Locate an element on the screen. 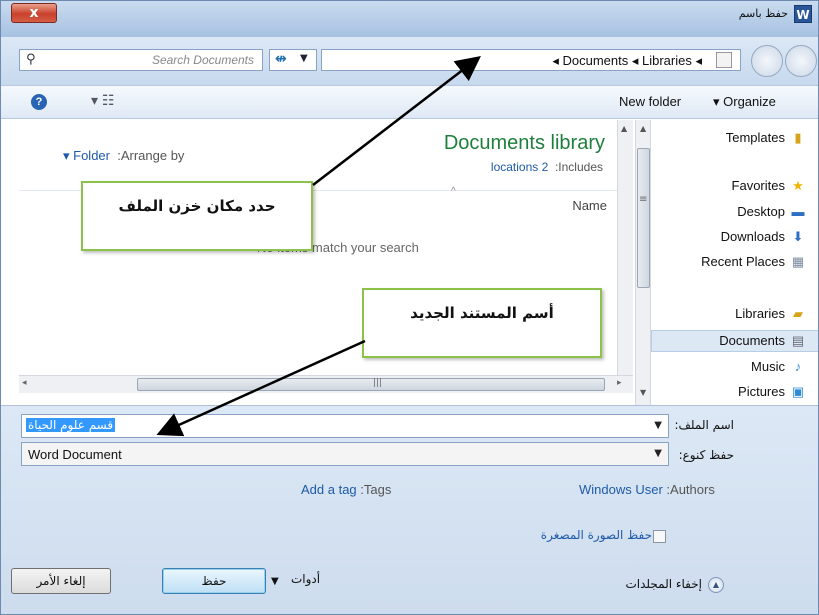 The width and height of the screenshot is (819, 615). arrange-by: ▾ Folder :Arrange by is located at coordinates (123, 156).